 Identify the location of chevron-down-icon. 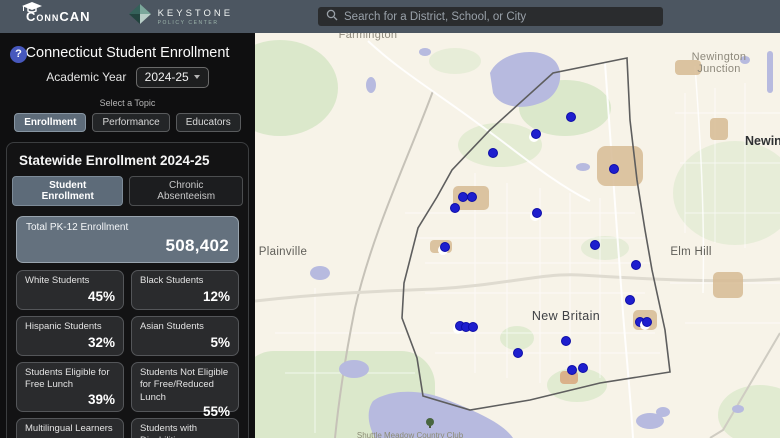
(196, 77).